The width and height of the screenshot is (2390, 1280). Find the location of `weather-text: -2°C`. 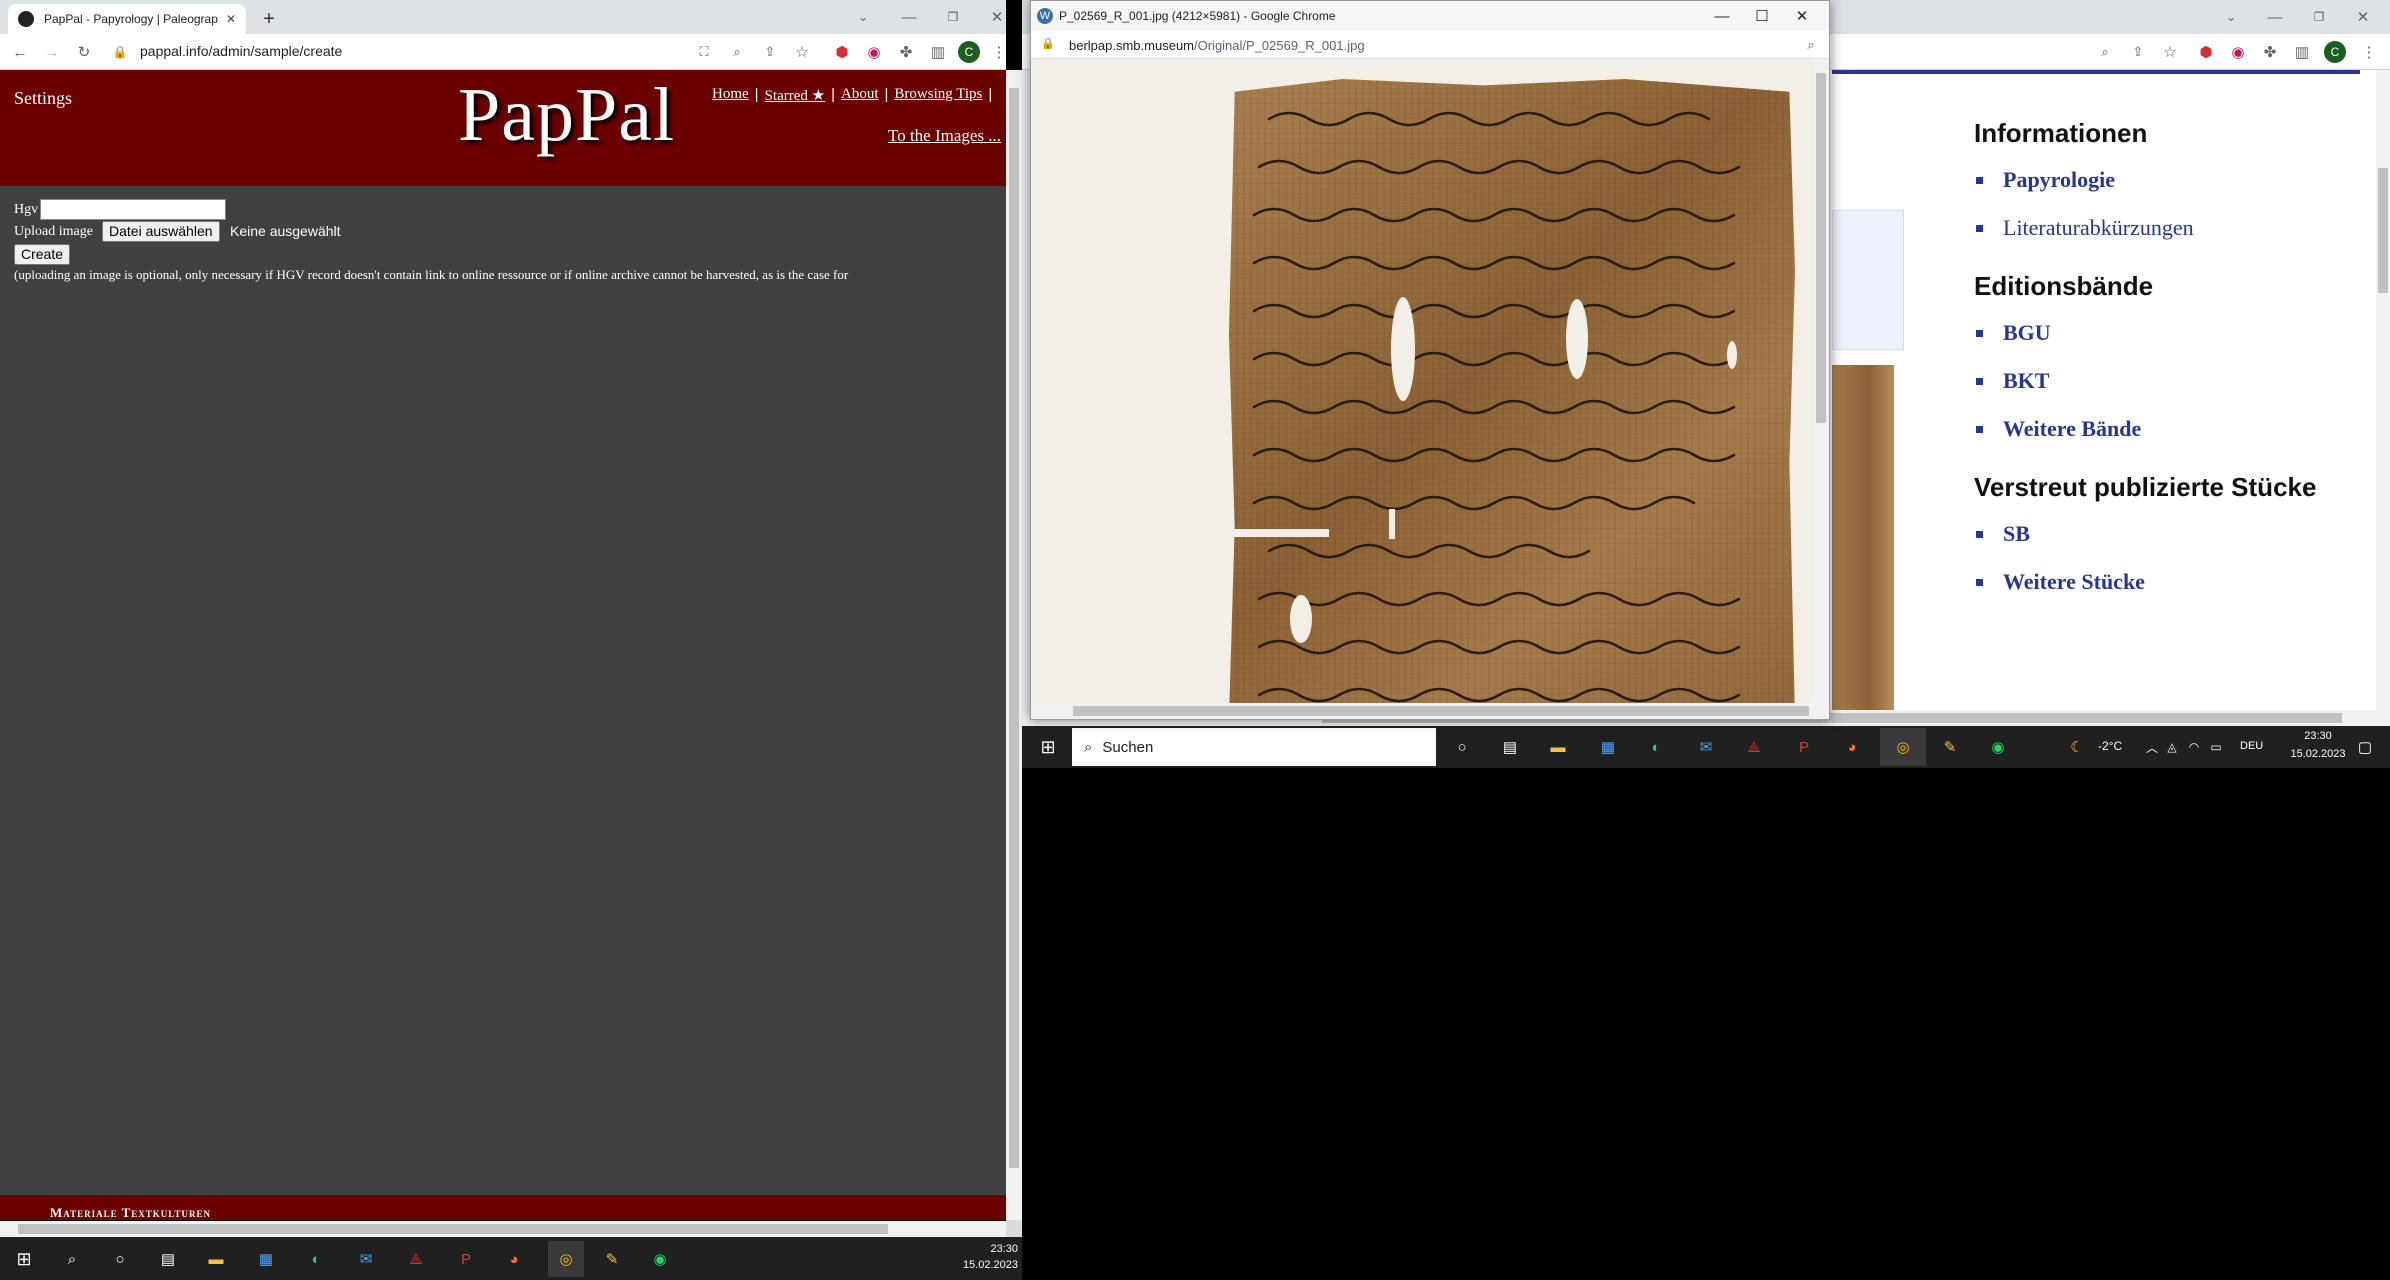

weather-text: -2°C is located at coordinates (2110, 746).